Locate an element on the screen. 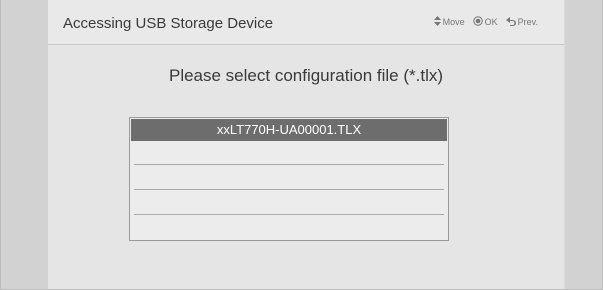 The image size is (603, 290). hint-move-label: Move is located at coordinates (453, 22).